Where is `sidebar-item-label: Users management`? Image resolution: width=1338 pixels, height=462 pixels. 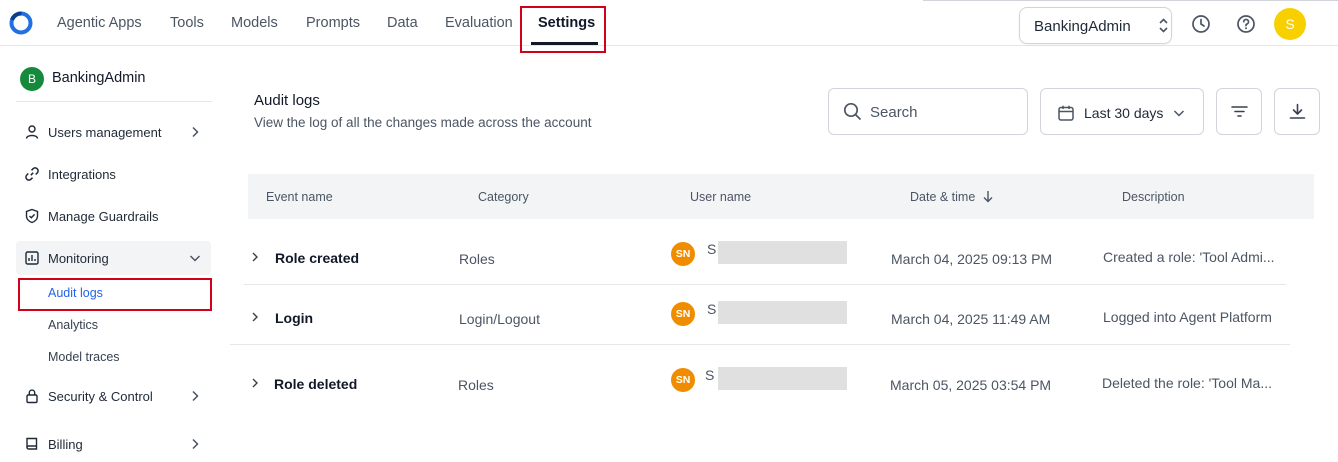
sidebar-item-label: Users management is located at coordinates (105, 132).